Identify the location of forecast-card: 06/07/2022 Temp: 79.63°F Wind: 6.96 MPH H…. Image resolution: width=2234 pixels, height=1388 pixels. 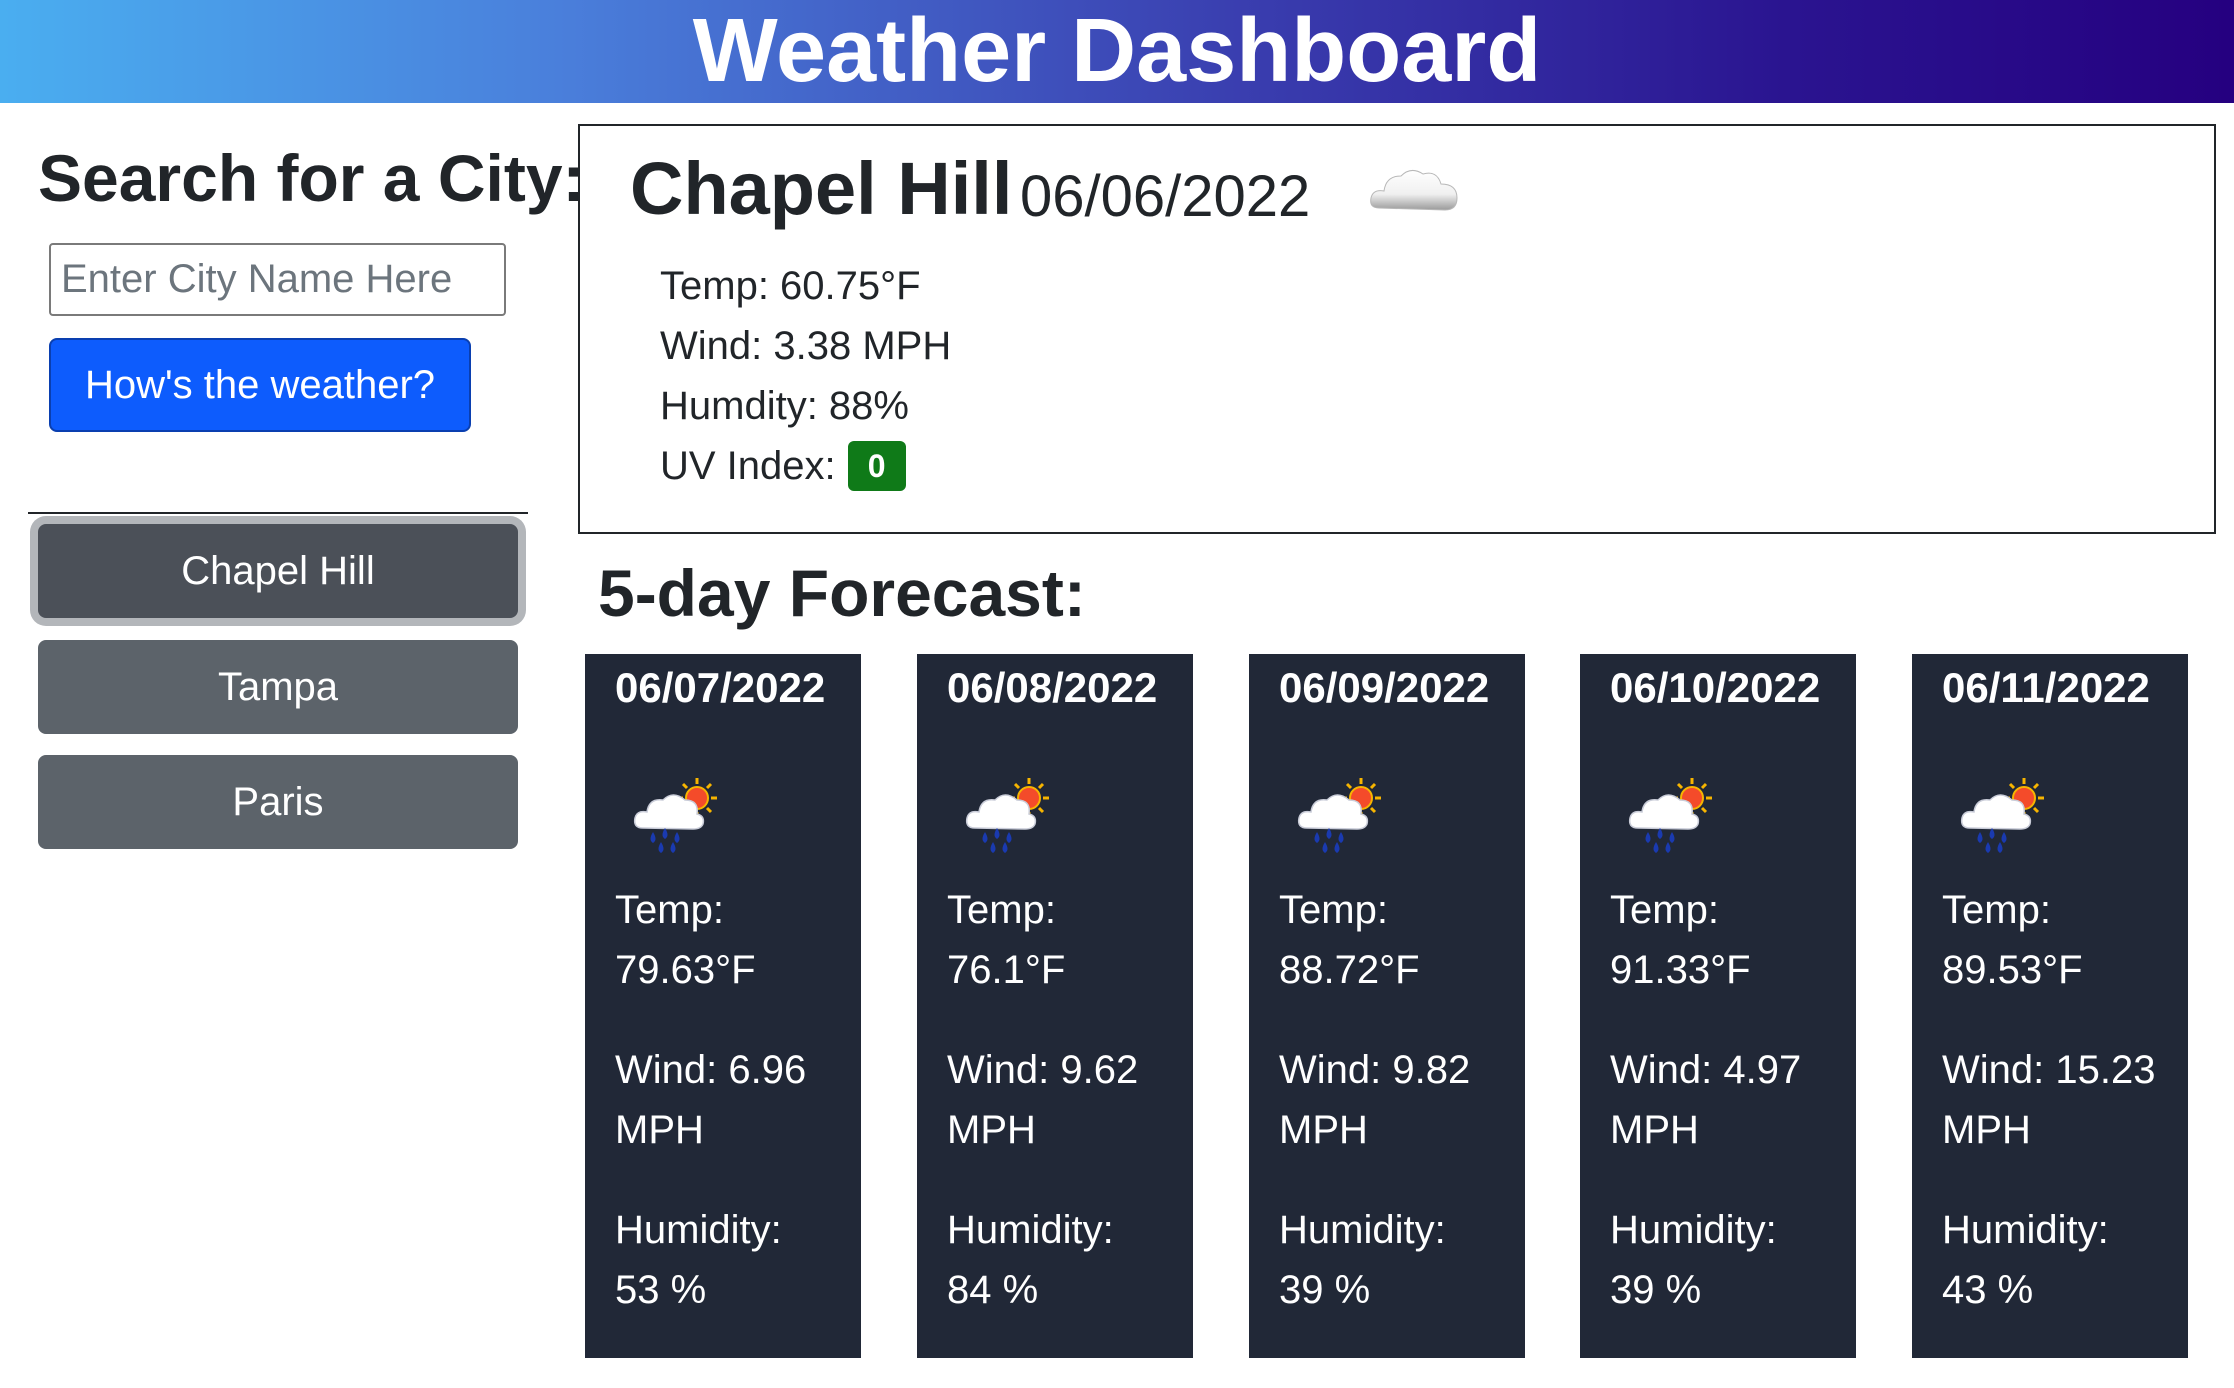
(723, 1006).